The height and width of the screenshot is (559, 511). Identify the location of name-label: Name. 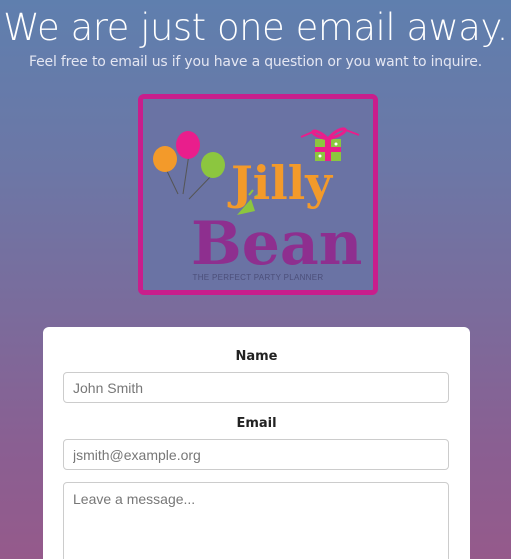
(256, 356).